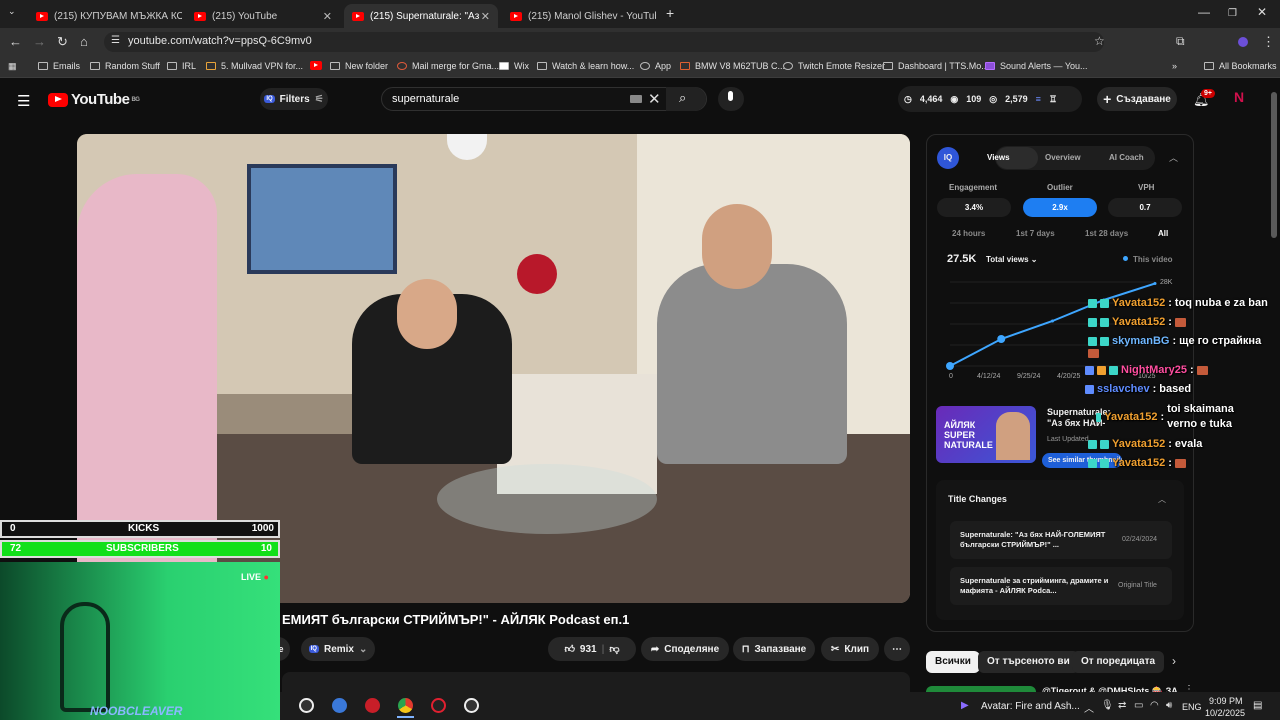 The height and width of the screenshot is (720, 1280). I want to click on like-dislike-group: 👍︎ 931 | 👎︎, so click(592, 649).